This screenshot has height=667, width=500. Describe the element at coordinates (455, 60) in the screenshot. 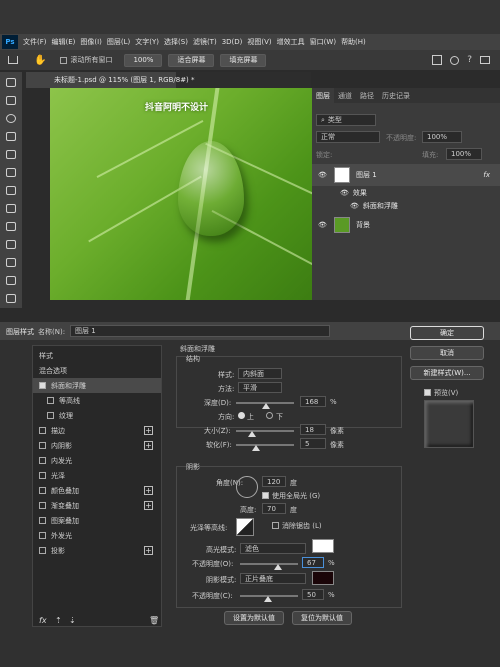

I see `search-icon` at that location.